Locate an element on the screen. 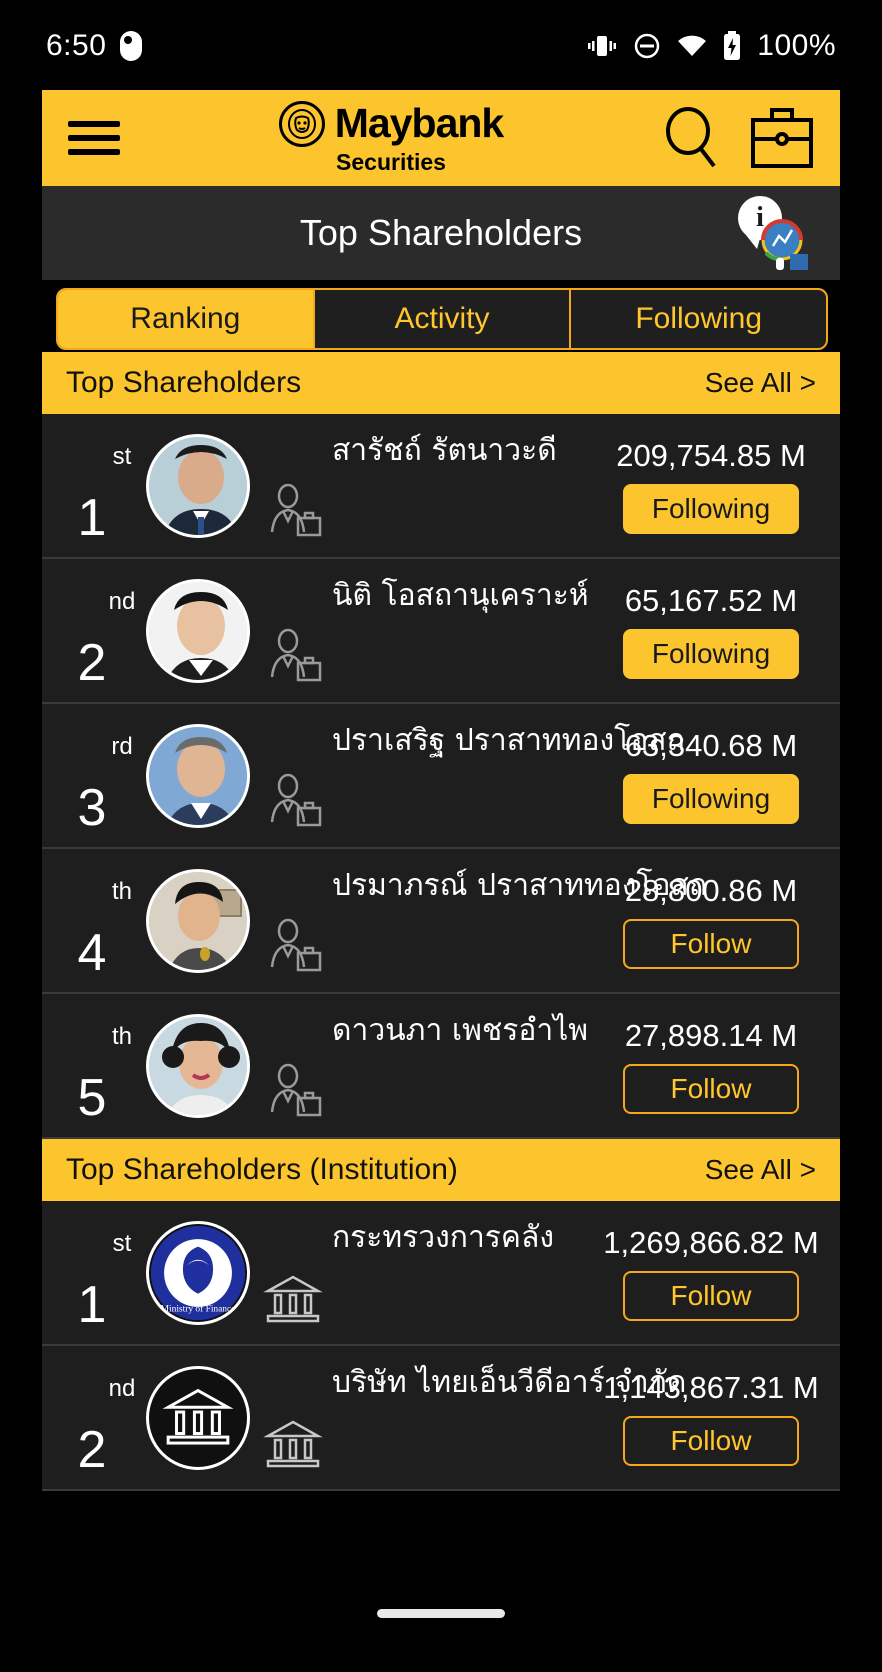  shareholder-name: สารัชถ์ รัตนาวะดี is located at coordinates (444, 450).